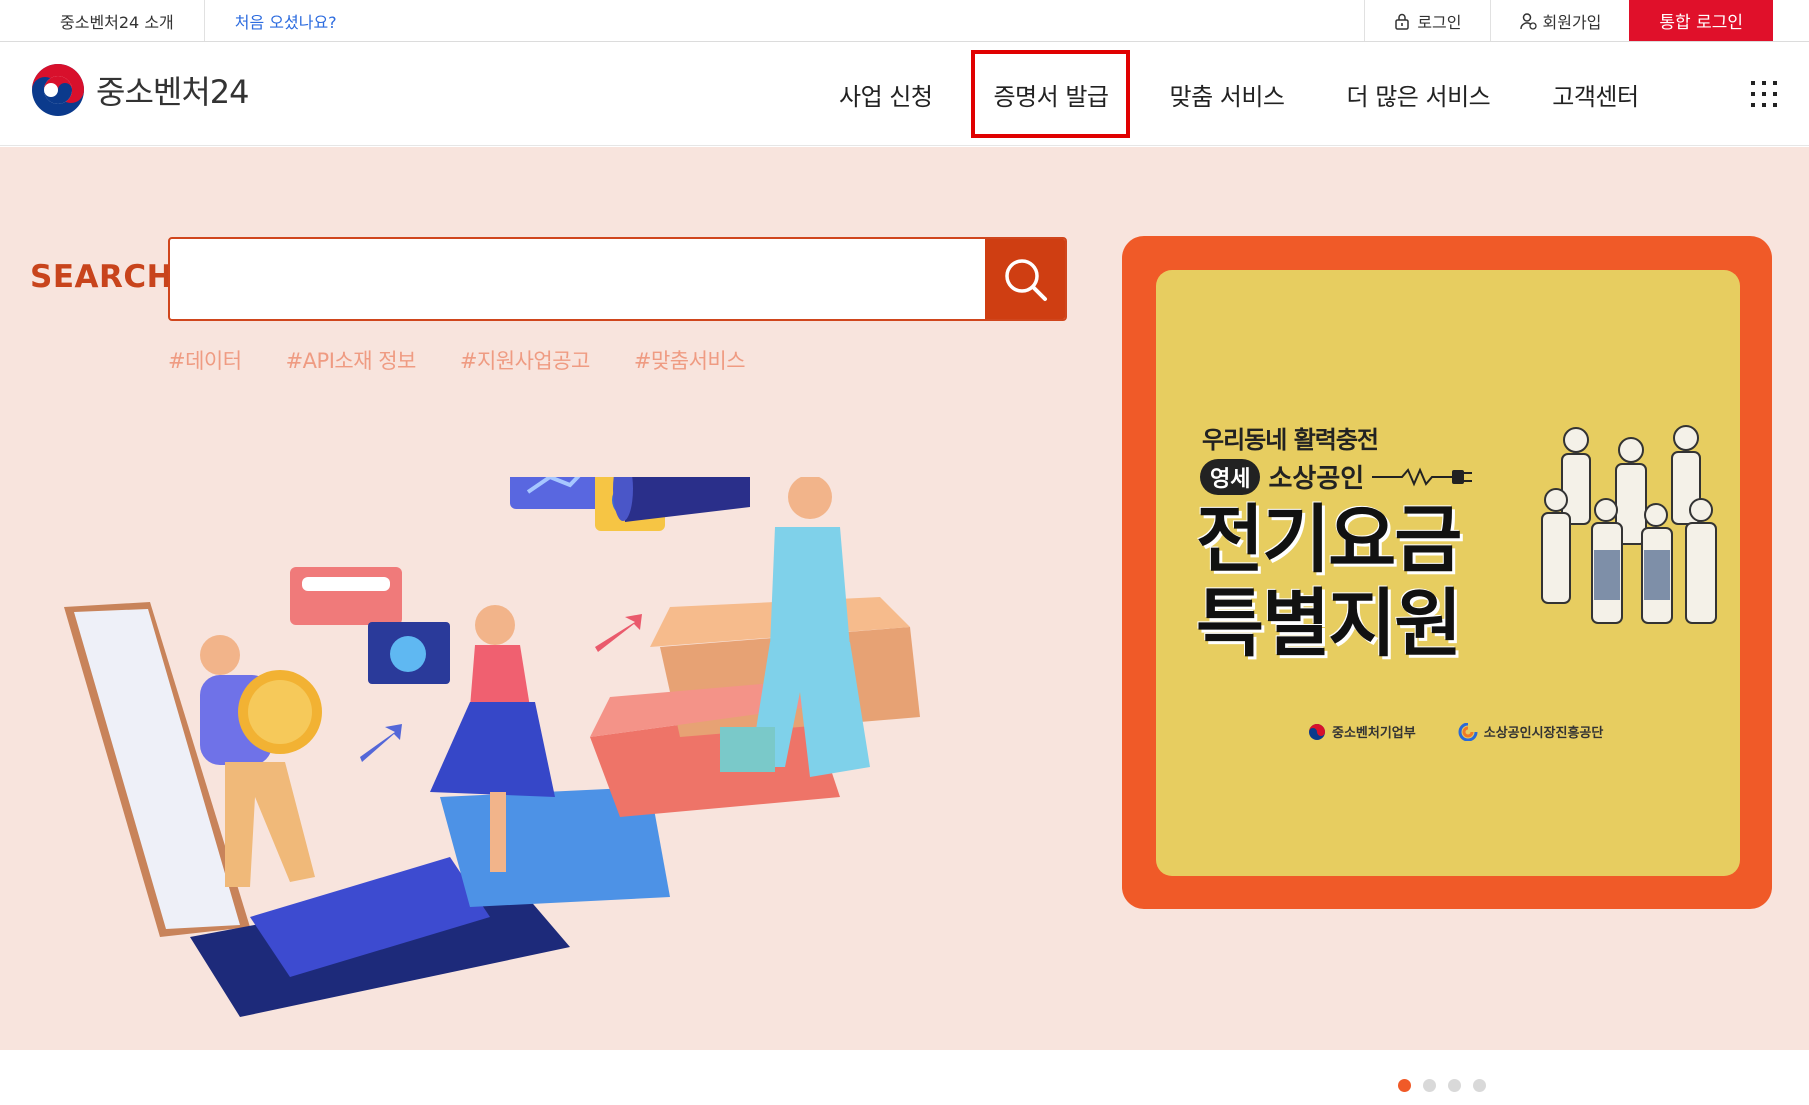  I want to click on nav-business-apply: 사업 신청, so click(885, 94).